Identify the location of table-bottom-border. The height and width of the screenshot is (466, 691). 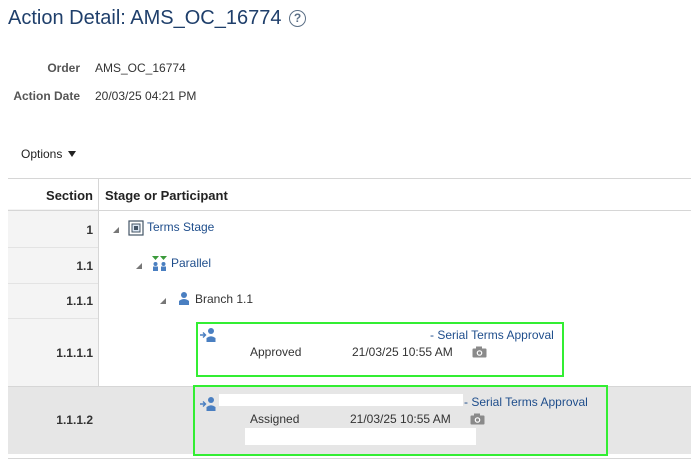
(349, 458).